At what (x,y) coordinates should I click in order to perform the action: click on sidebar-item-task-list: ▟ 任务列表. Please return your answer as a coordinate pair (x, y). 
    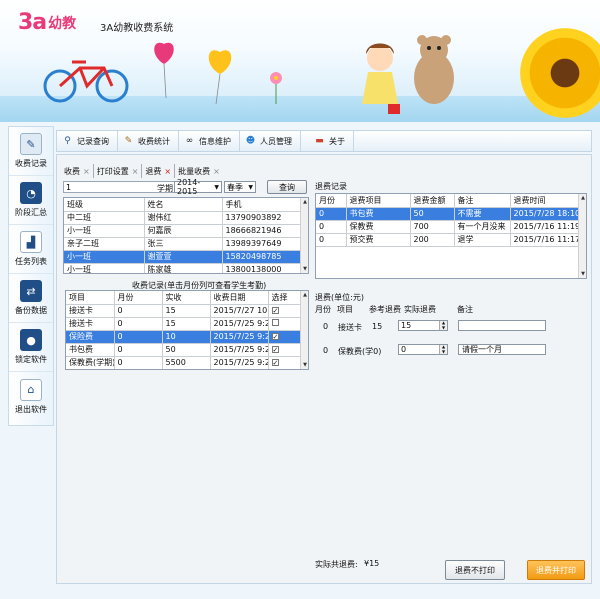
    Looking at the image, I should click on (31, 249).